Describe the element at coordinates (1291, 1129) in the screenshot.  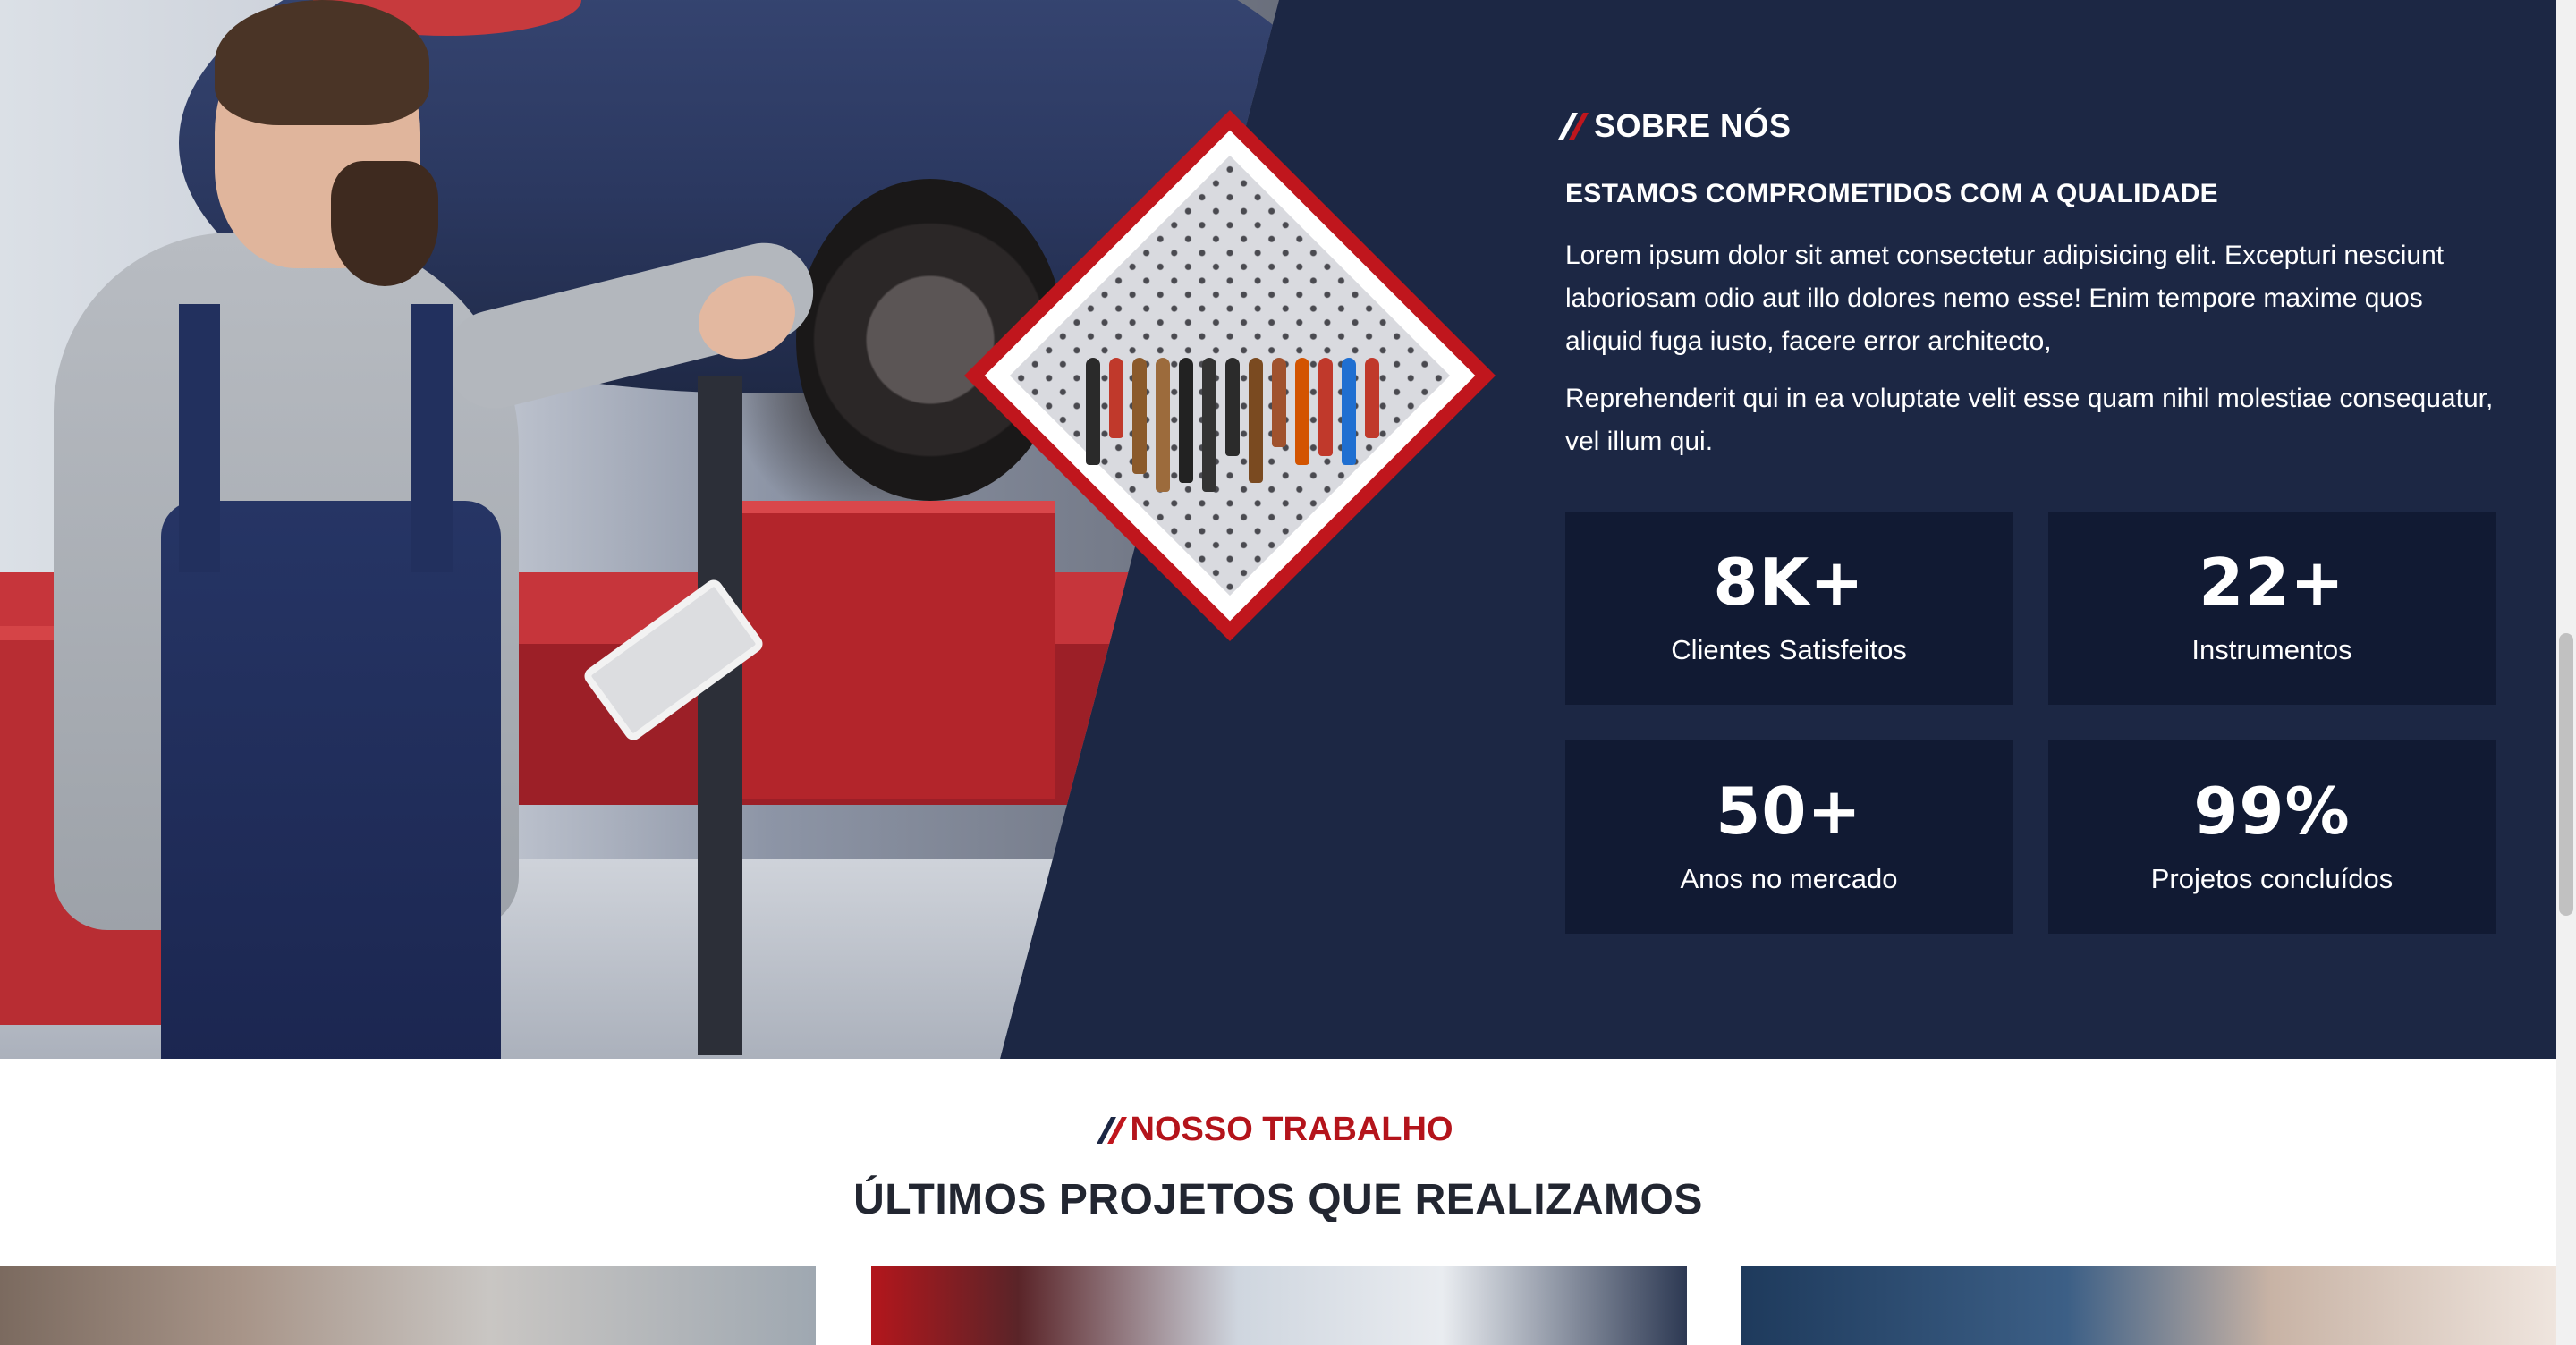
I see `projects-eyebrow-text: NOSSO TRABALHO` at that location.